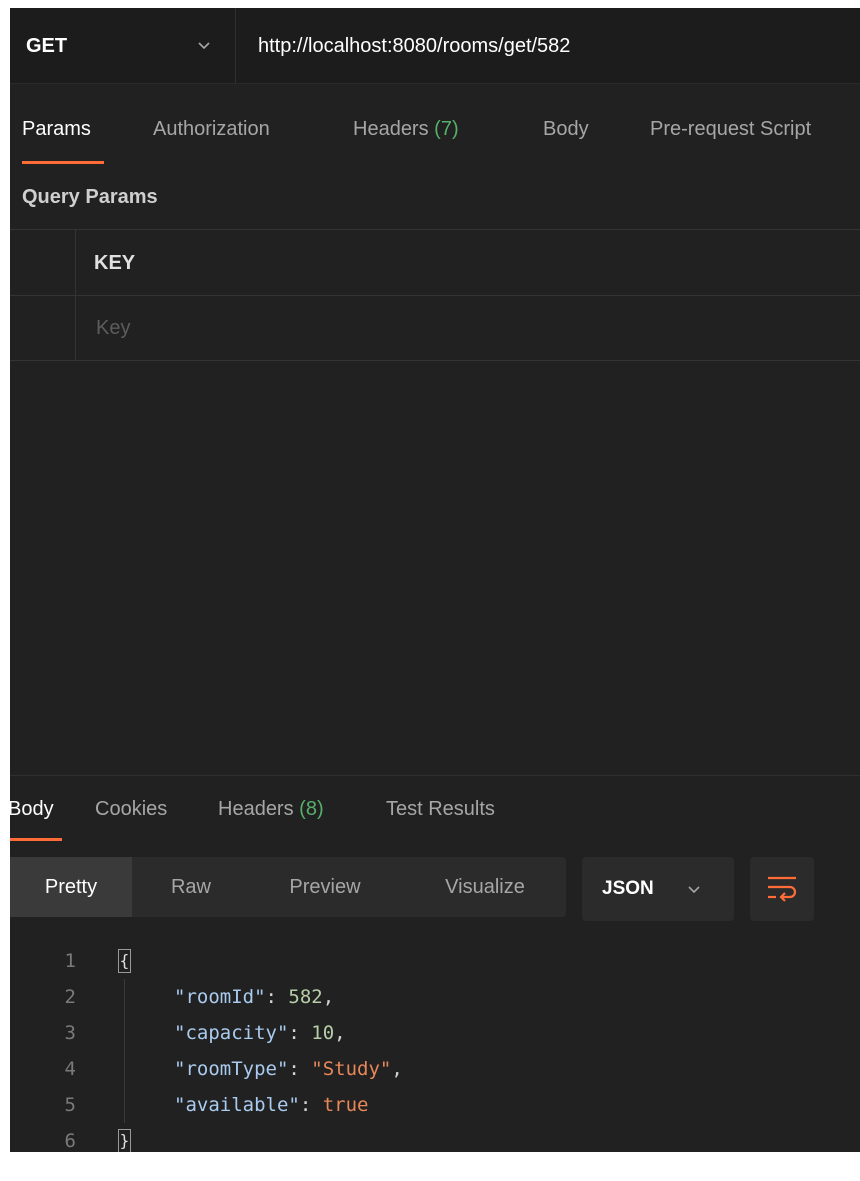  Describe the element at coordinates (305, 997) in the screenshot. I see `json-value: 582` at that location.